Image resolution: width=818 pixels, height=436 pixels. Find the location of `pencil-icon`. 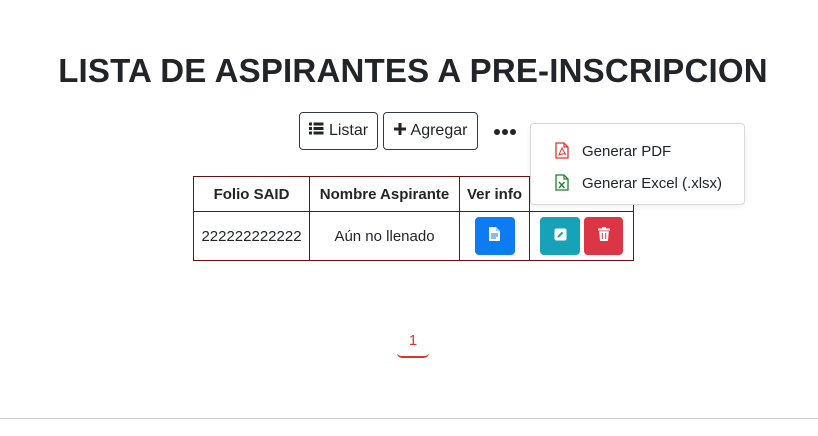

pencil-icon is located at coordinates (560, 236).